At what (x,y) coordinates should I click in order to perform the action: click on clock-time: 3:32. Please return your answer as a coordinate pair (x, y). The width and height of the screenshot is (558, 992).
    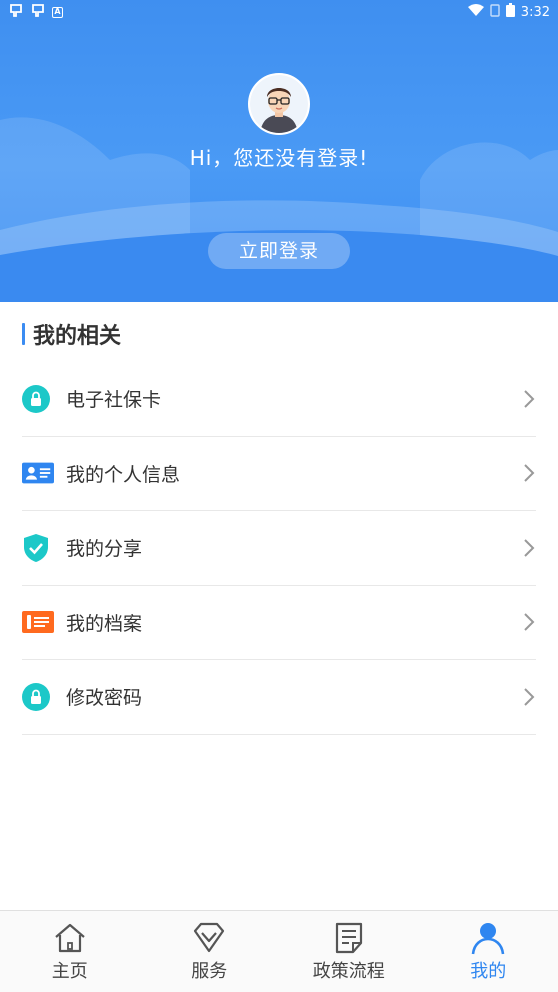
    Looking at the image, I should click on (535, 12).